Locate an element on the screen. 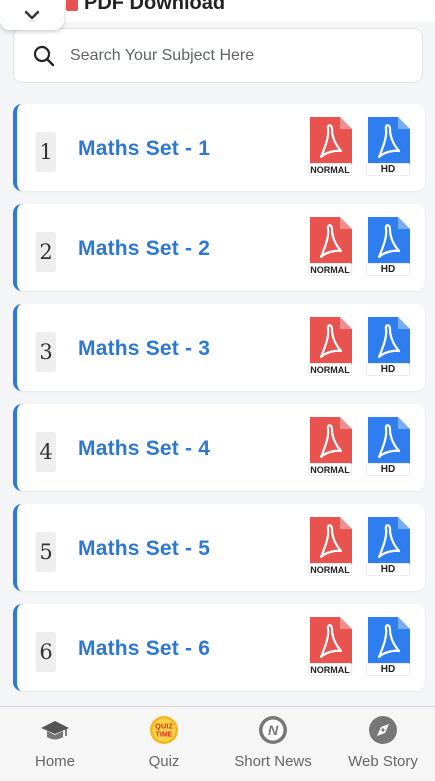 This screenshot has height=781, width=435. page-header: PDF Download is located at coordinates (145, 8).